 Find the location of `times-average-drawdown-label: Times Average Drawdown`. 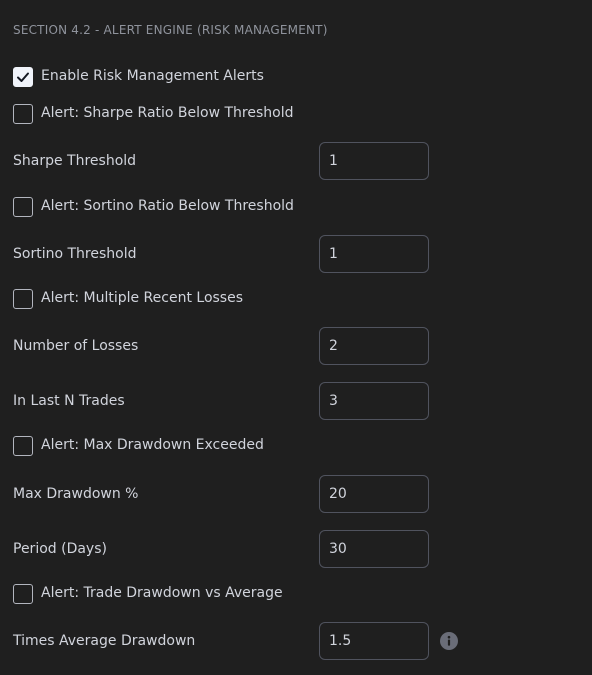

times-average-drawdown-label: Times Average Drawdown is located at coordinates (104, 641).